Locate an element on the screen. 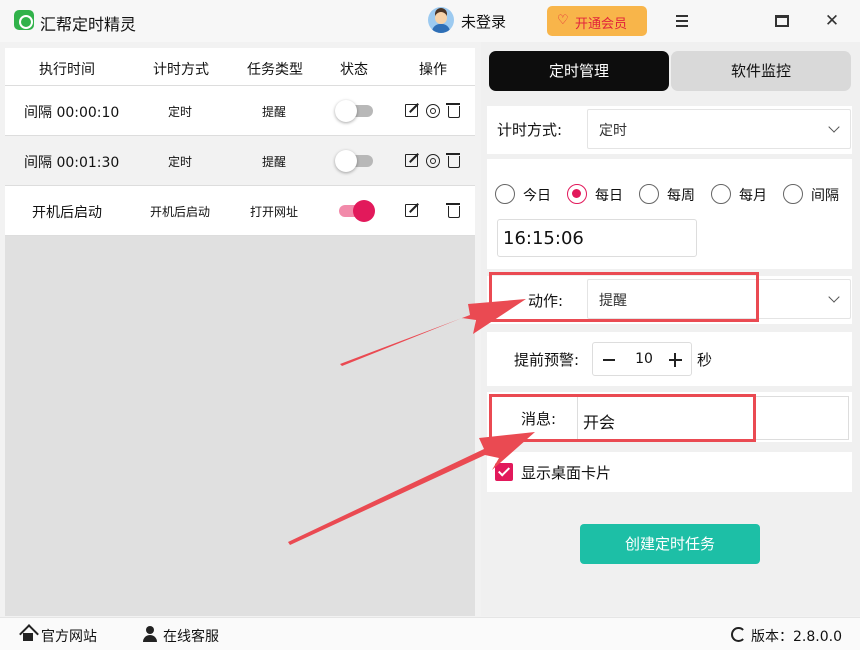 Image resolution: width=860 pixels, height=650 pixels. user-avatar is located at coordinates (441, 20).